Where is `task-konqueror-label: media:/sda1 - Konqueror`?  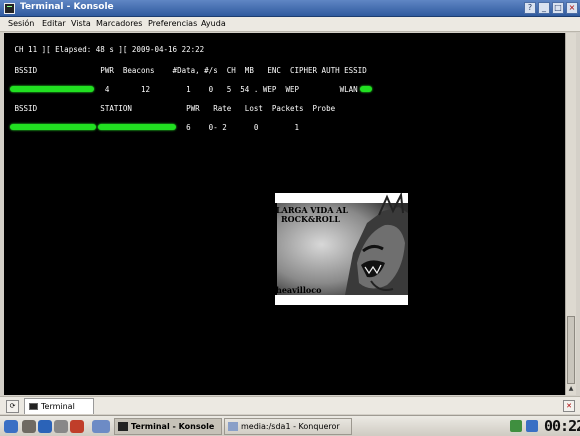
task-konqueror-label: media:/sda1 - Konqueror is located at coordinates (290, 426).